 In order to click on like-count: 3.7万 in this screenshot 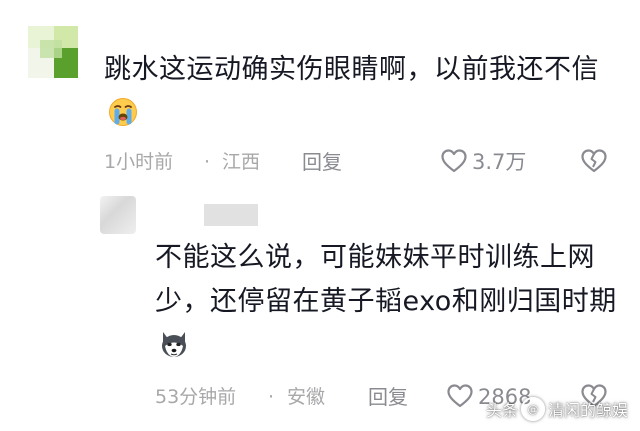, I will do `click(499, 162)`.